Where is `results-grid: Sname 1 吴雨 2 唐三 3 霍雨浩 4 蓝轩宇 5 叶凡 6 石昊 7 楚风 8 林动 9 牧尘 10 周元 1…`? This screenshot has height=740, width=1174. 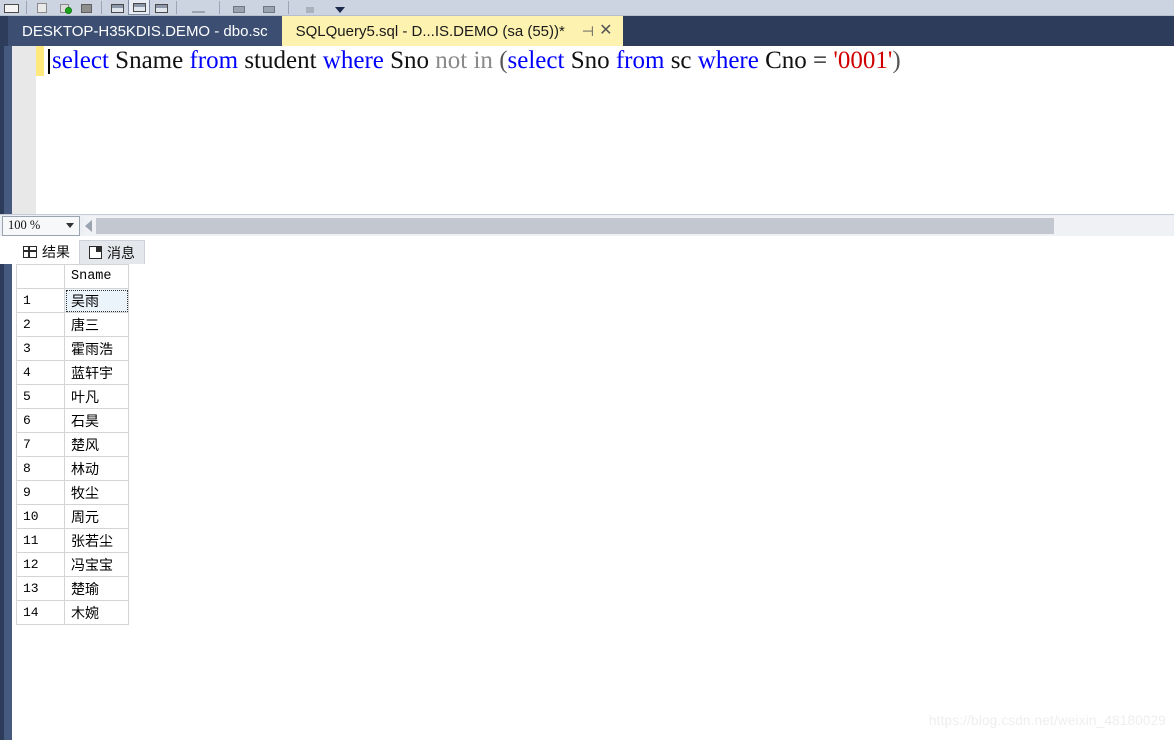 results-grid: Sname 1 吴雨 2 唐三 3 霍雨浩 4 蓝轩宇 5 叶凡 6 石昊 7 楚风 8 林动 9 牧尘 10 周元 1… is located at coordinates (72, 444).